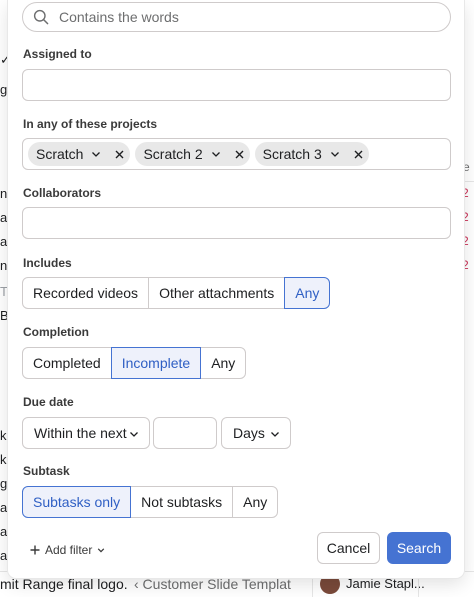  I want to click on add-filter-label: Add filter, so click(69, 550).